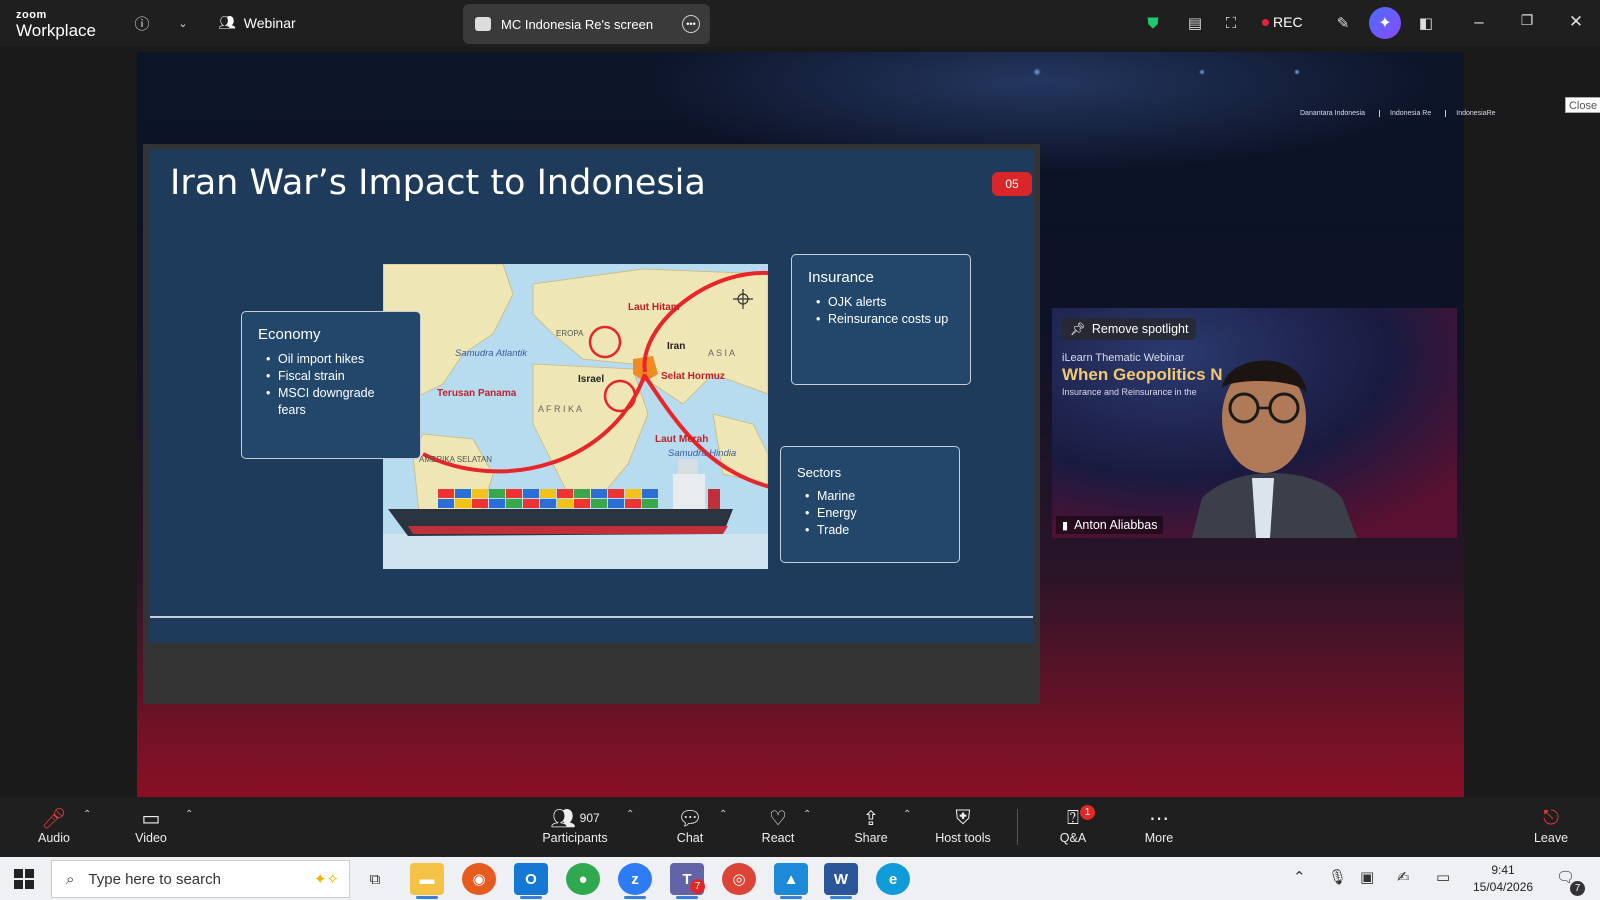  I want to click on heart-icon: ♡, so click(778, 818).